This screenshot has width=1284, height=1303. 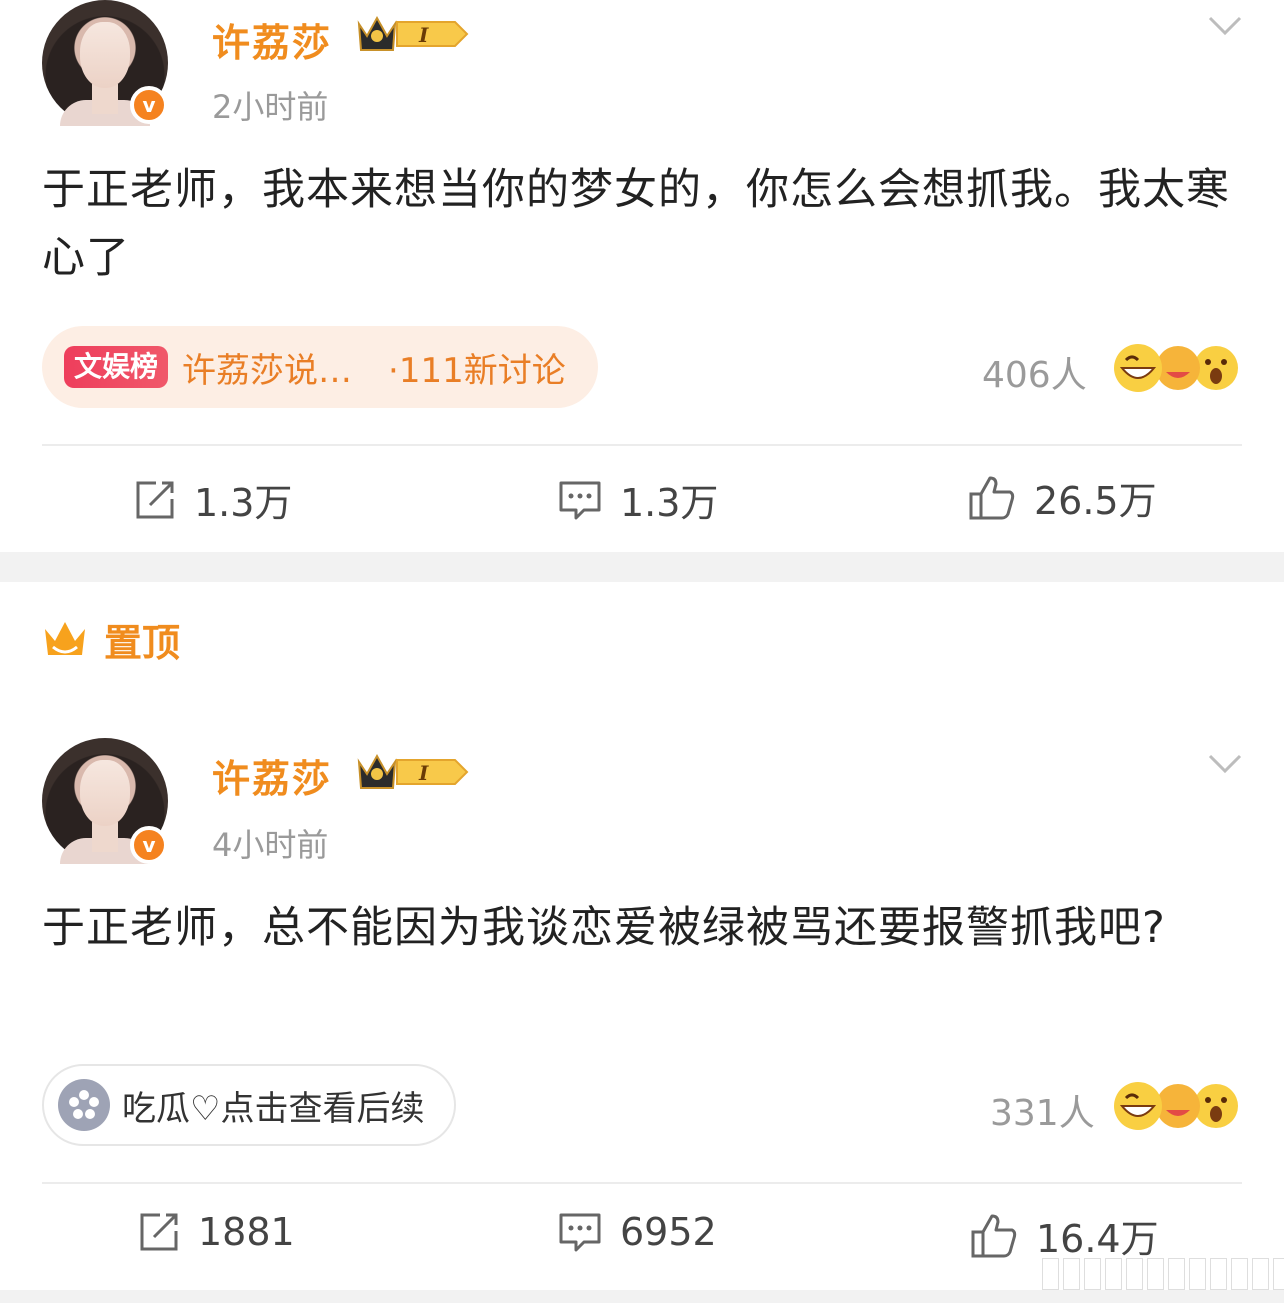 What do you see at coordinates (149, 845) in the screenshot?
I see `verified-badge-icon: v` at bounding box center [149, 845].